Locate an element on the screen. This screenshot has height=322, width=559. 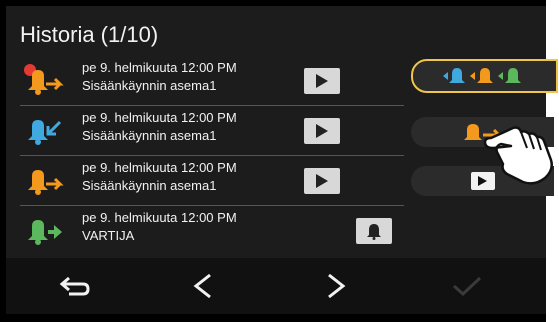
outgoing-call-bell-green-icon is located at coordinates (45, 232).